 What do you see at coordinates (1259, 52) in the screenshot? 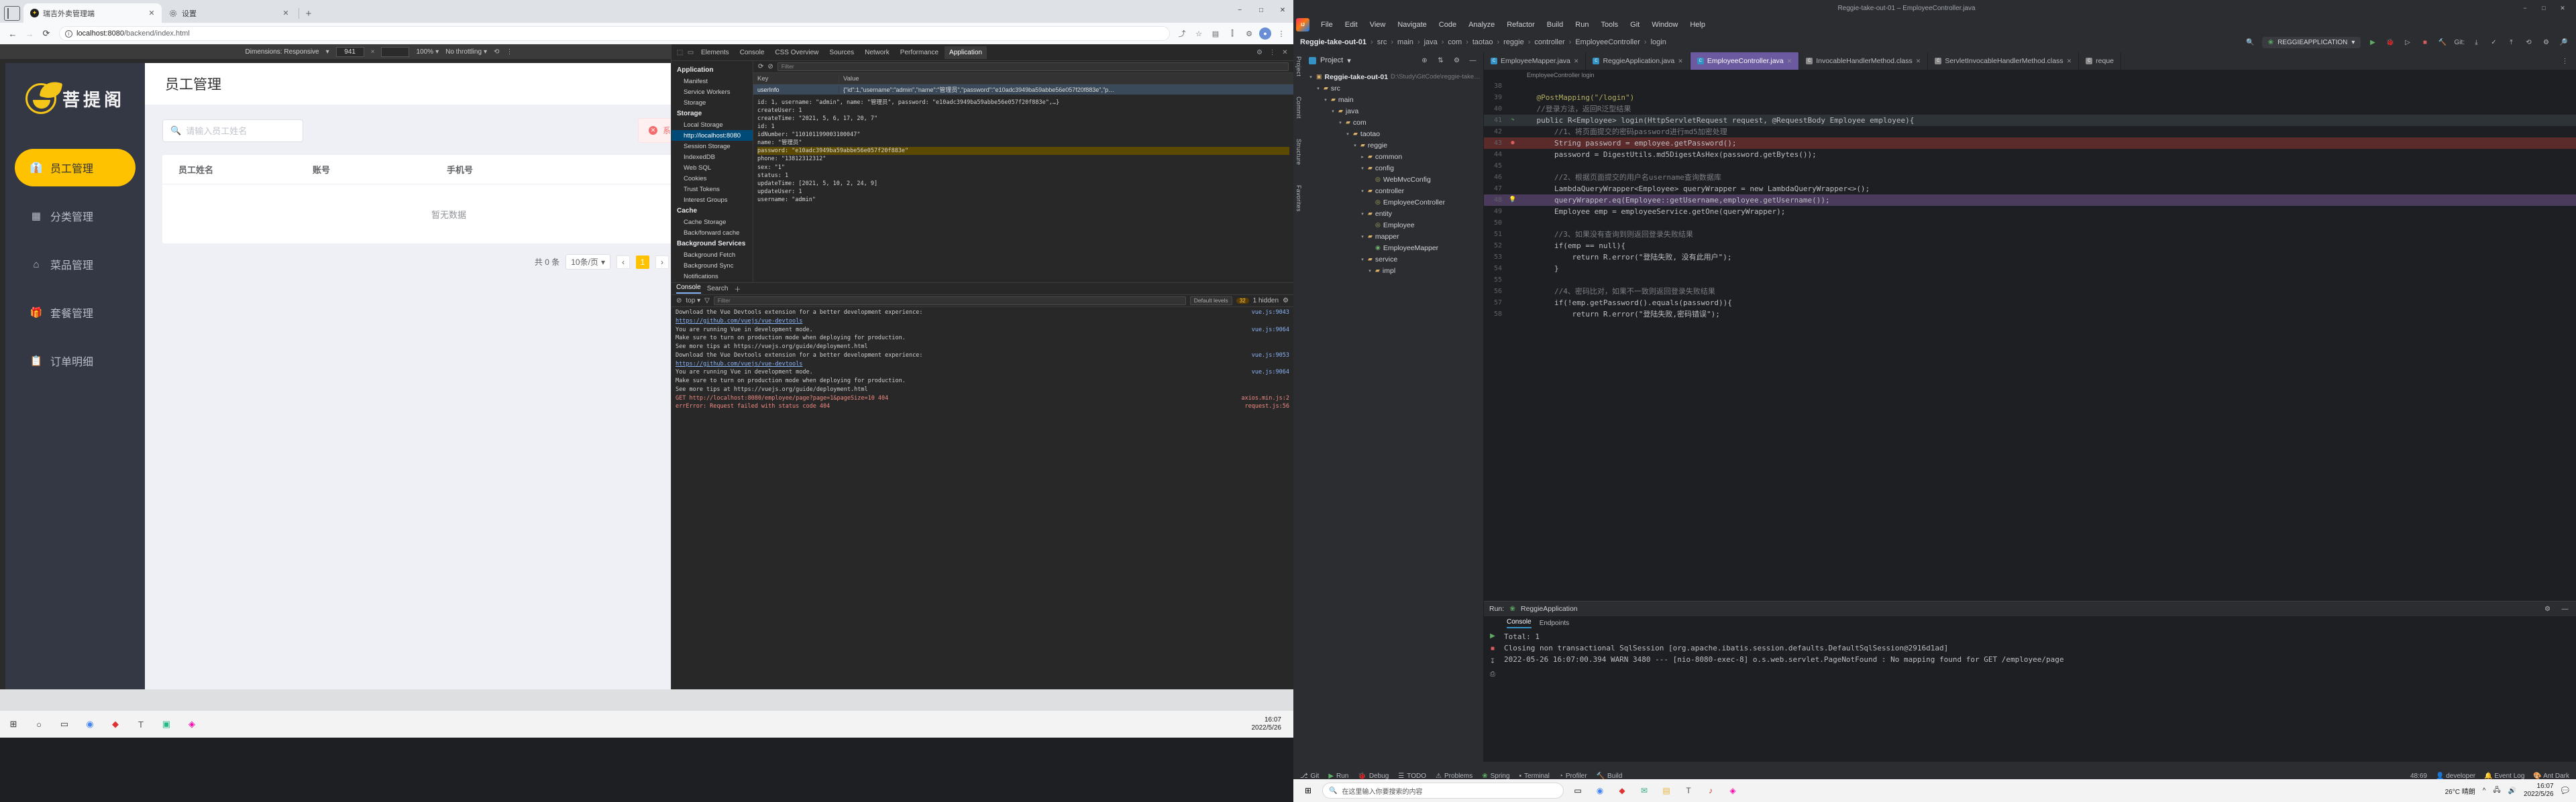
I see `settings-gear-icon: ⚙` at bounding box center [1259, 52].